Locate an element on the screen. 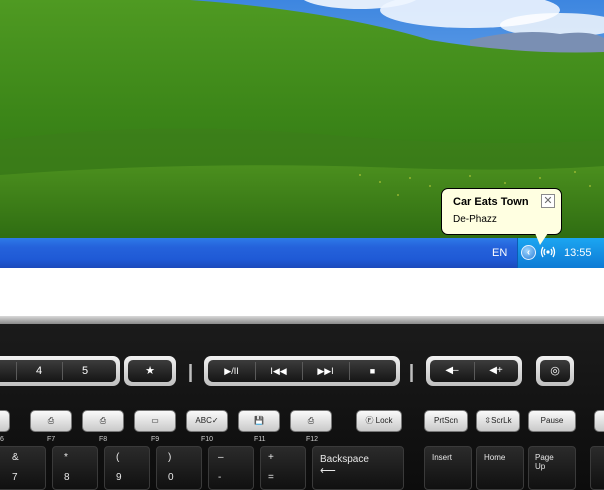 The width and height of the screenshot is (604, 490). balloon-text: De-Phazz is located at coordinates (475, 219).